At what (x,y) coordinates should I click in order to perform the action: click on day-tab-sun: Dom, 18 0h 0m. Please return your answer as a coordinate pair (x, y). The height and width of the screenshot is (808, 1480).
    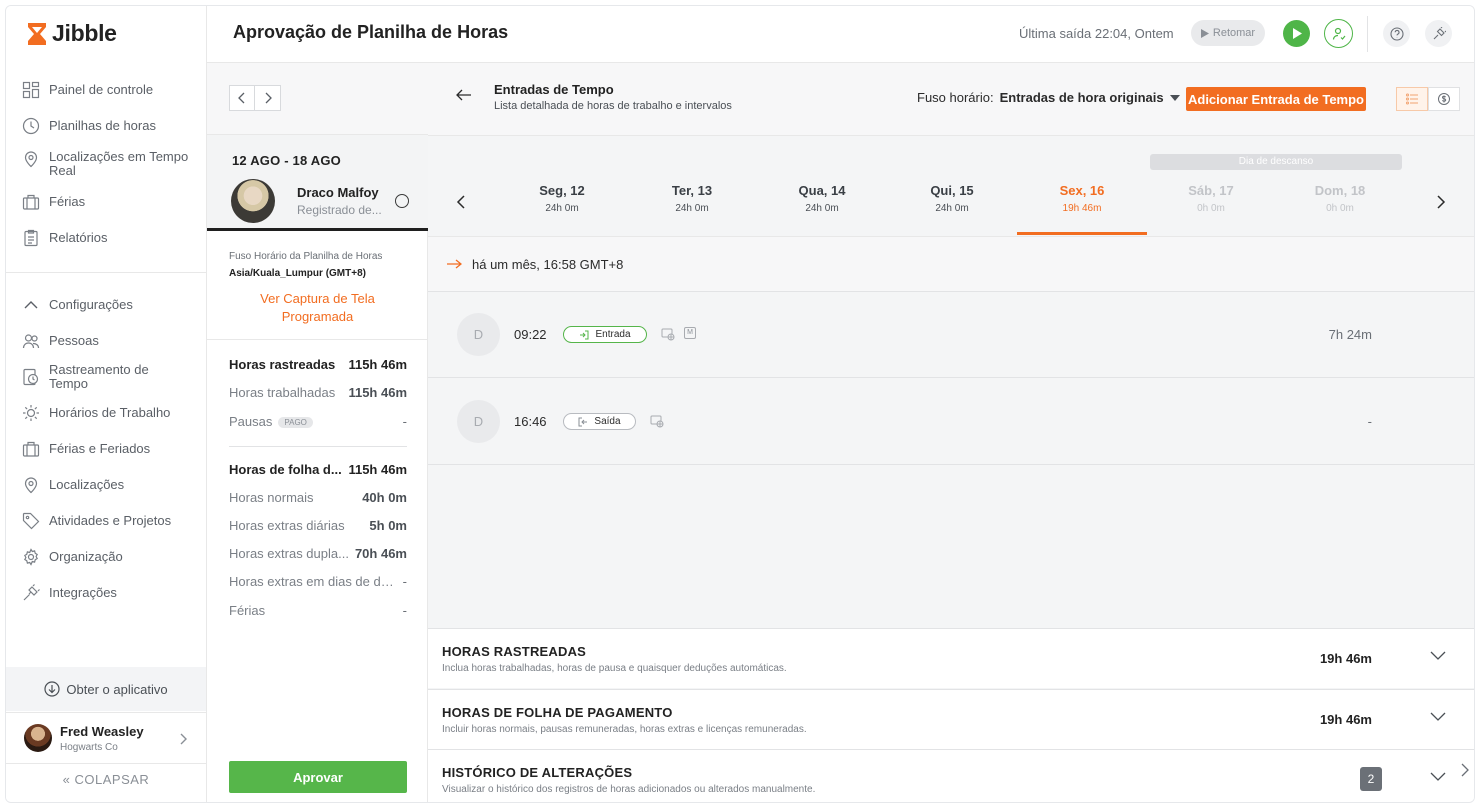
    Looking at the image, I should click on (1340, 209).